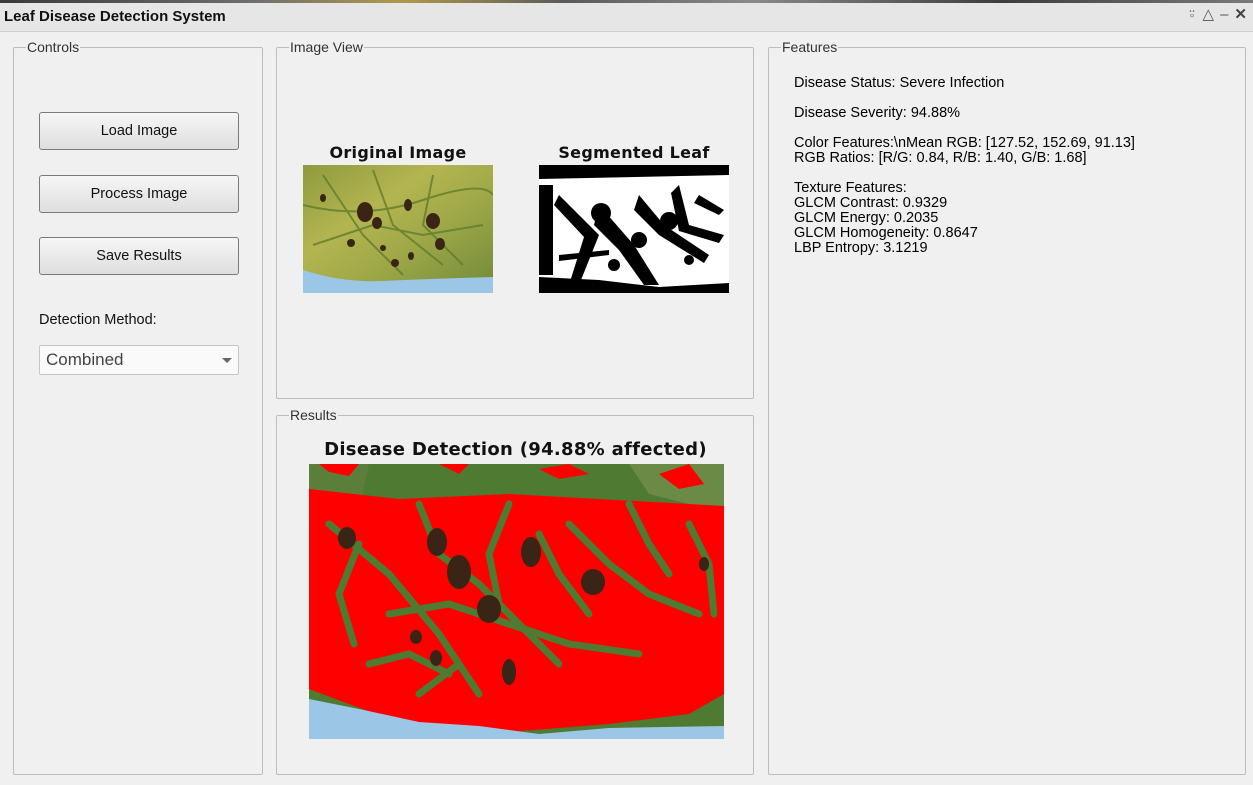  What do you see at coordinates (634, 229) in the screenshot?
I see `segmented-leaf-image` at bounding box center [634, 229].